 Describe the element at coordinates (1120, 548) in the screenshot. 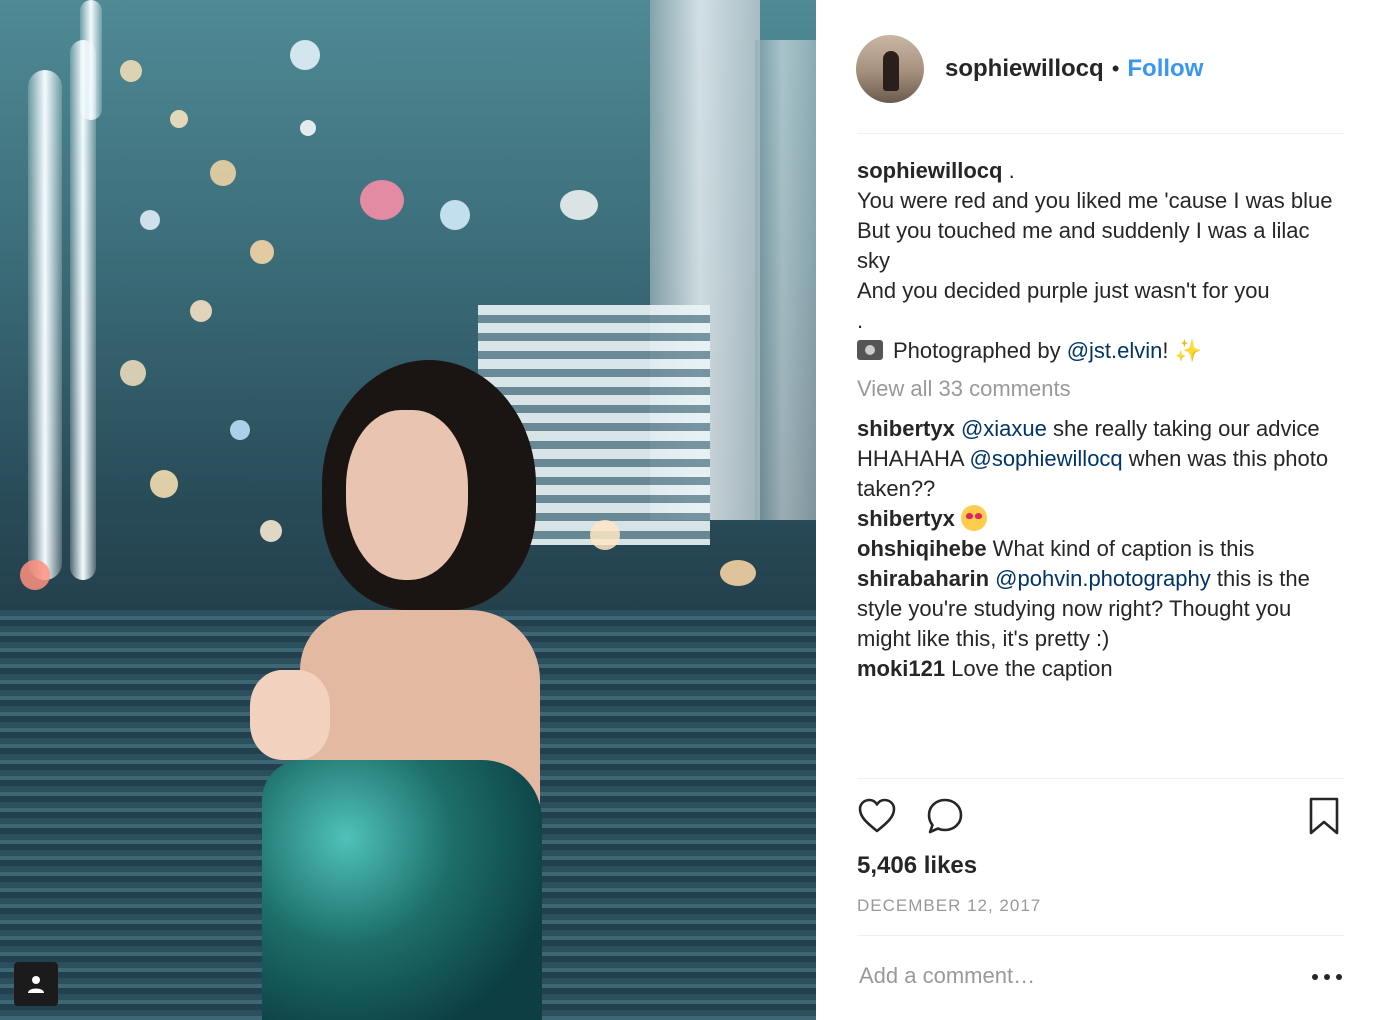

I see `comment-text: What kind of caption is this` at that location.